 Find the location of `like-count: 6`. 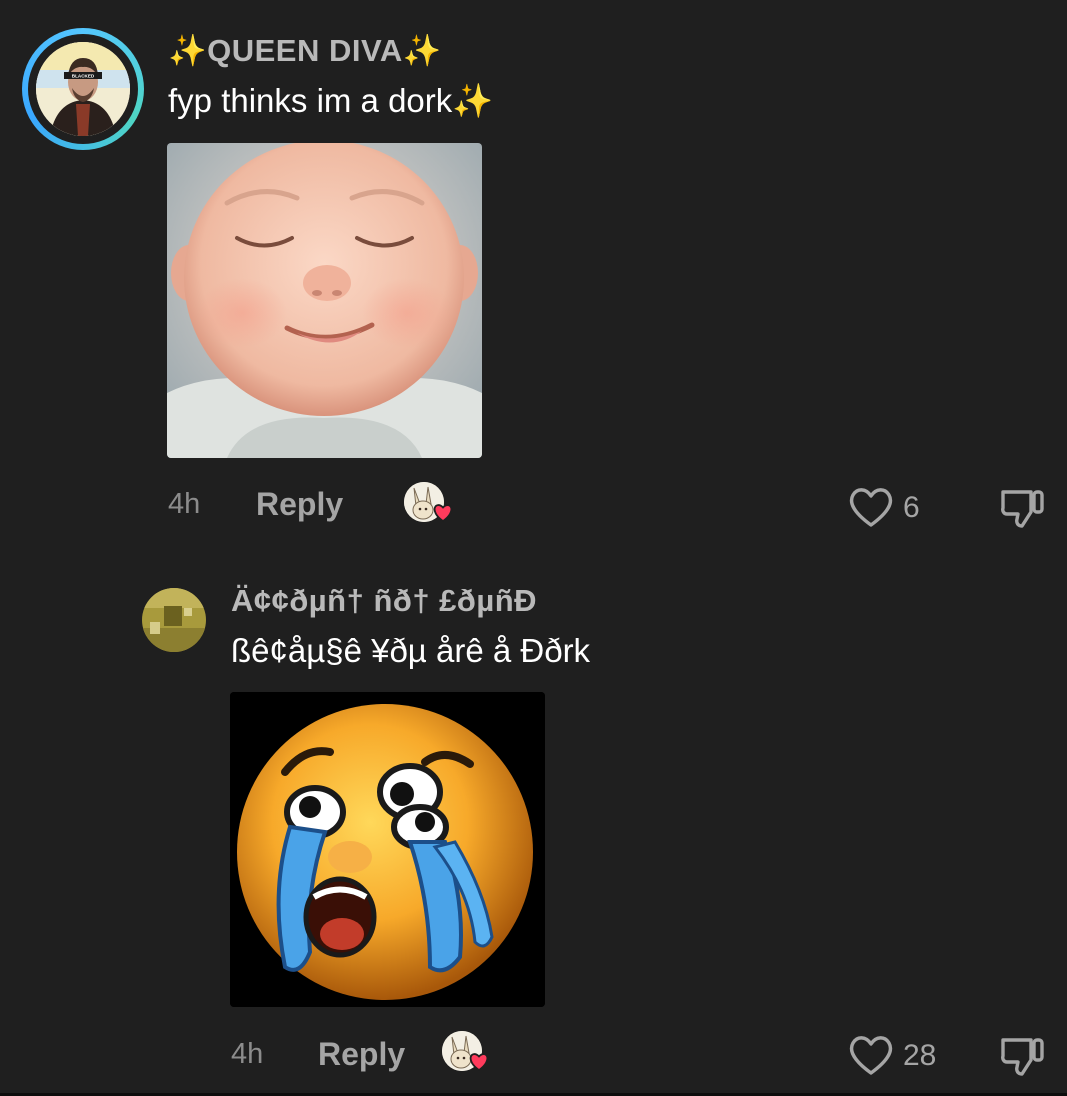

like-count: 6 is located at coordinates (911, 507).